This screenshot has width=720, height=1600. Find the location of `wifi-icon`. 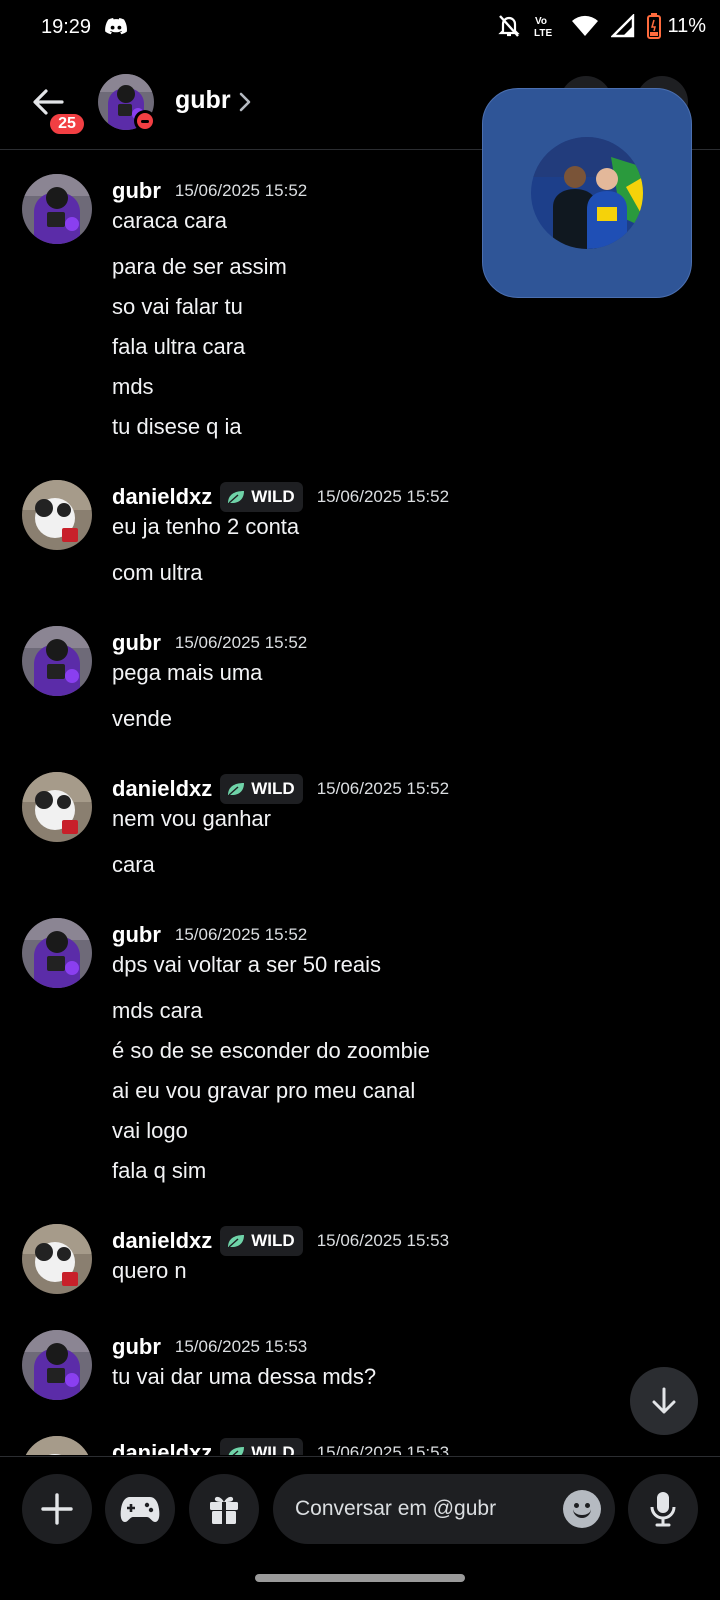

wifi-icon is located at coordinates (585, 25).